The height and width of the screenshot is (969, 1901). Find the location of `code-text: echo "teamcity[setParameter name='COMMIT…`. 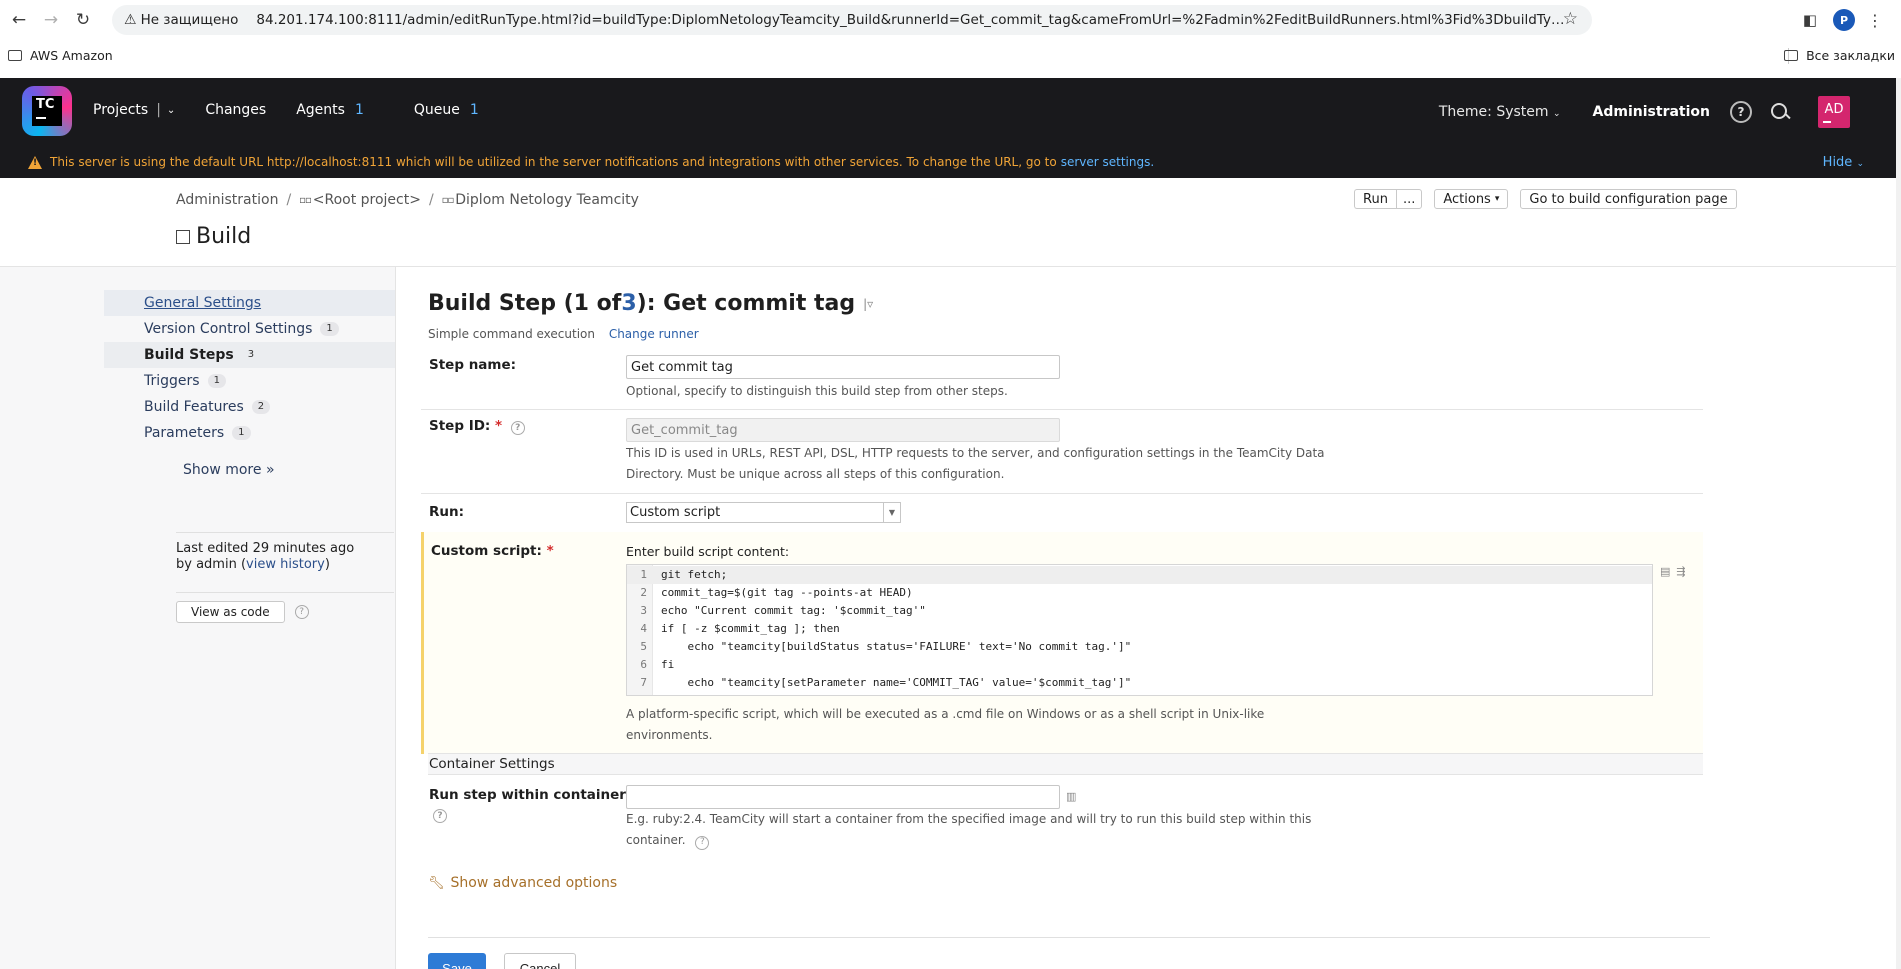

code-text: echo "teamcity[setParameter name='COMMIT… is located at coordinates (896, 682).